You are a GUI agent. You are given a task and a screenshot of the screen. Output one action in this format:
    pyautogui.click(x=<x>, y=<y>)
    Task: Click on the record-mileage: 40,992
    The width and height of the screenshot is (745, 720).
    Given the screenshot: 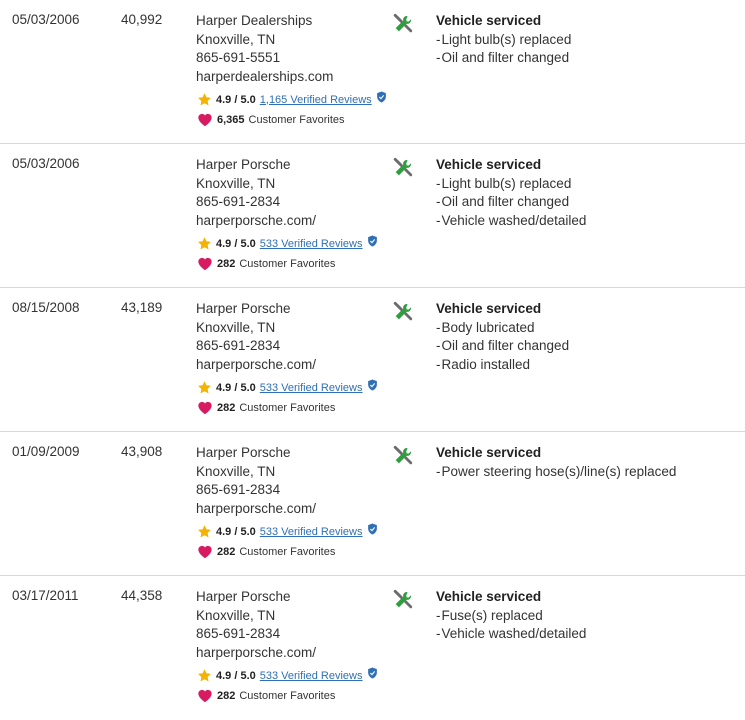 What is the action you would take?
    pyautogui.click(x=142, y=19)
    